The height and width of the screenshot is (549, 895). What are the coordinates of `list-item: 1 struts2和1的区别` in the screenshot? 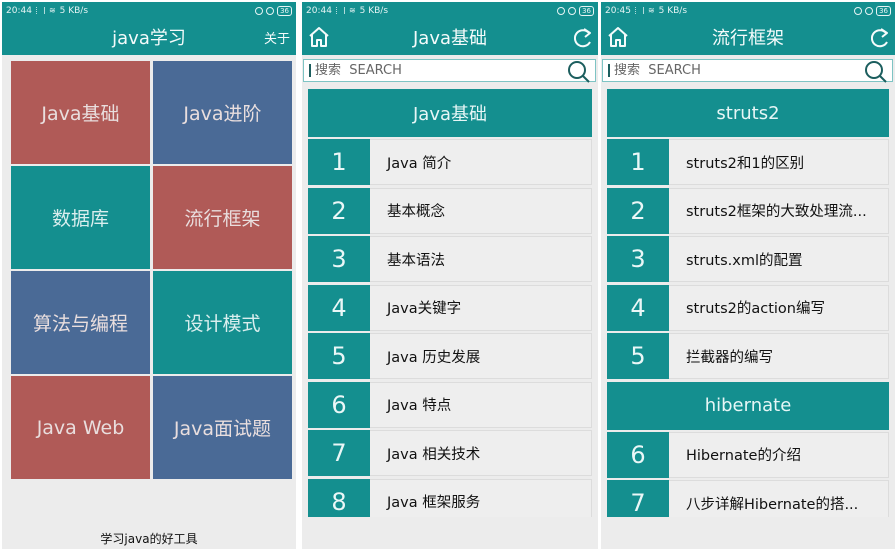 It's located at (748, 162).